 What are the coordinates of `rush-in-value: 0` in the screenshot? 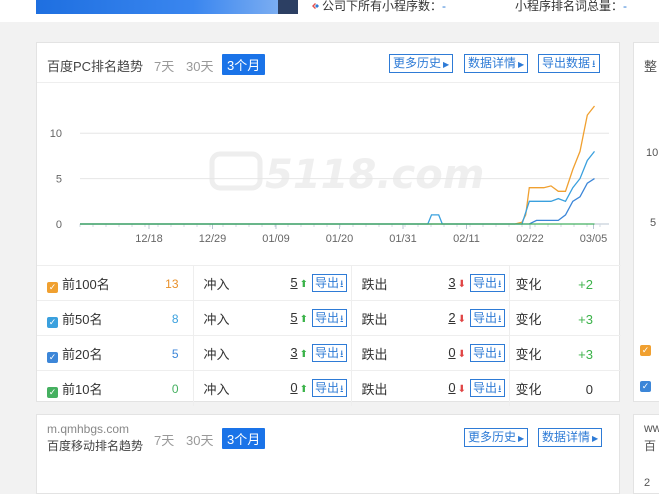 It's located at (293, 387).